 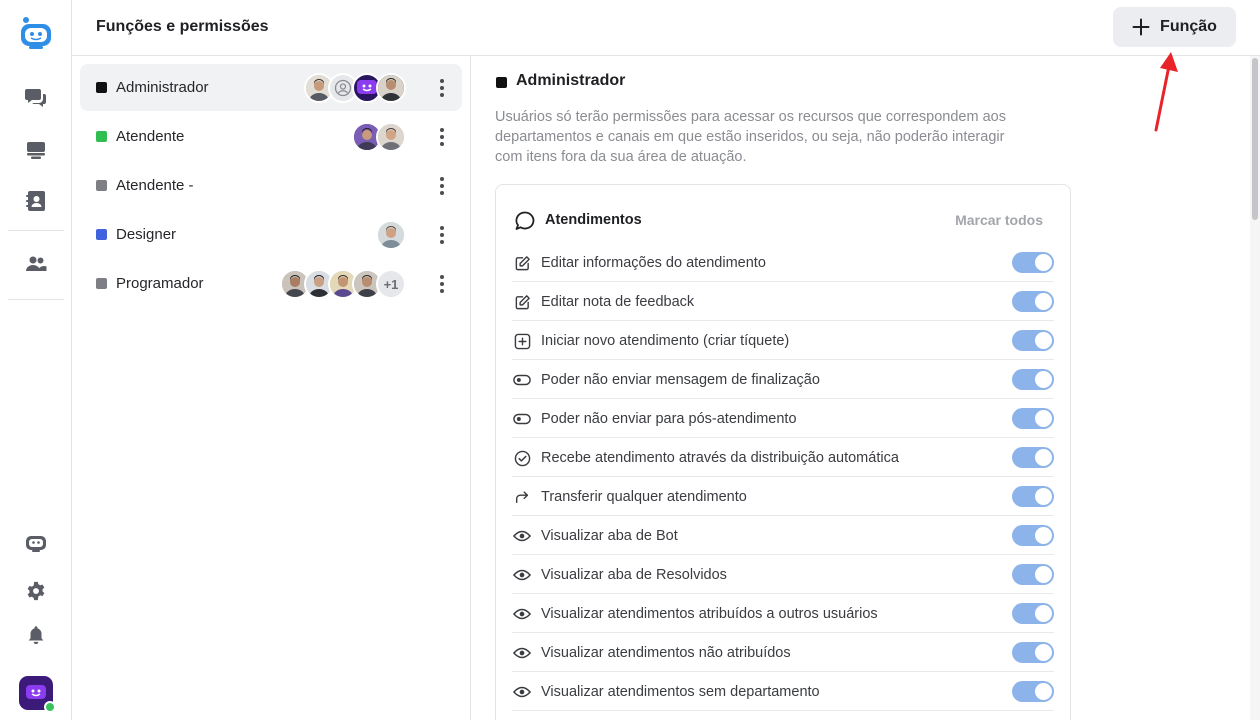 I want to click on permission-row: Visualizar atendimentos sem departamento, so click(x=783, y=691).